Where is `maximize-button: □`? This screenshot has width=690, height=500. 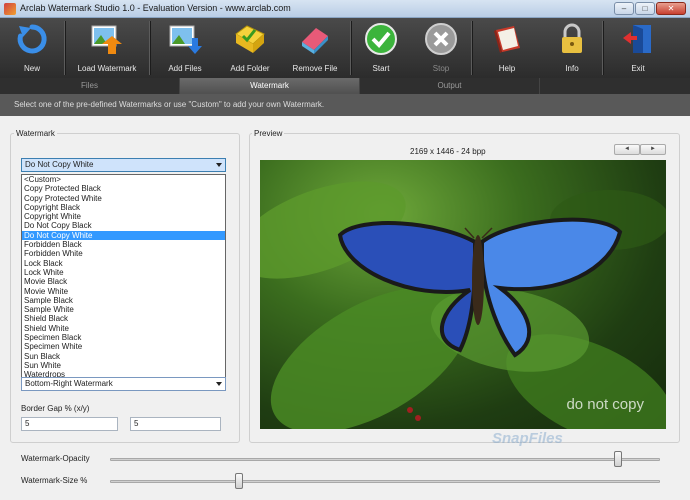 maximize-button: □ is located at coordinates (645, 8).